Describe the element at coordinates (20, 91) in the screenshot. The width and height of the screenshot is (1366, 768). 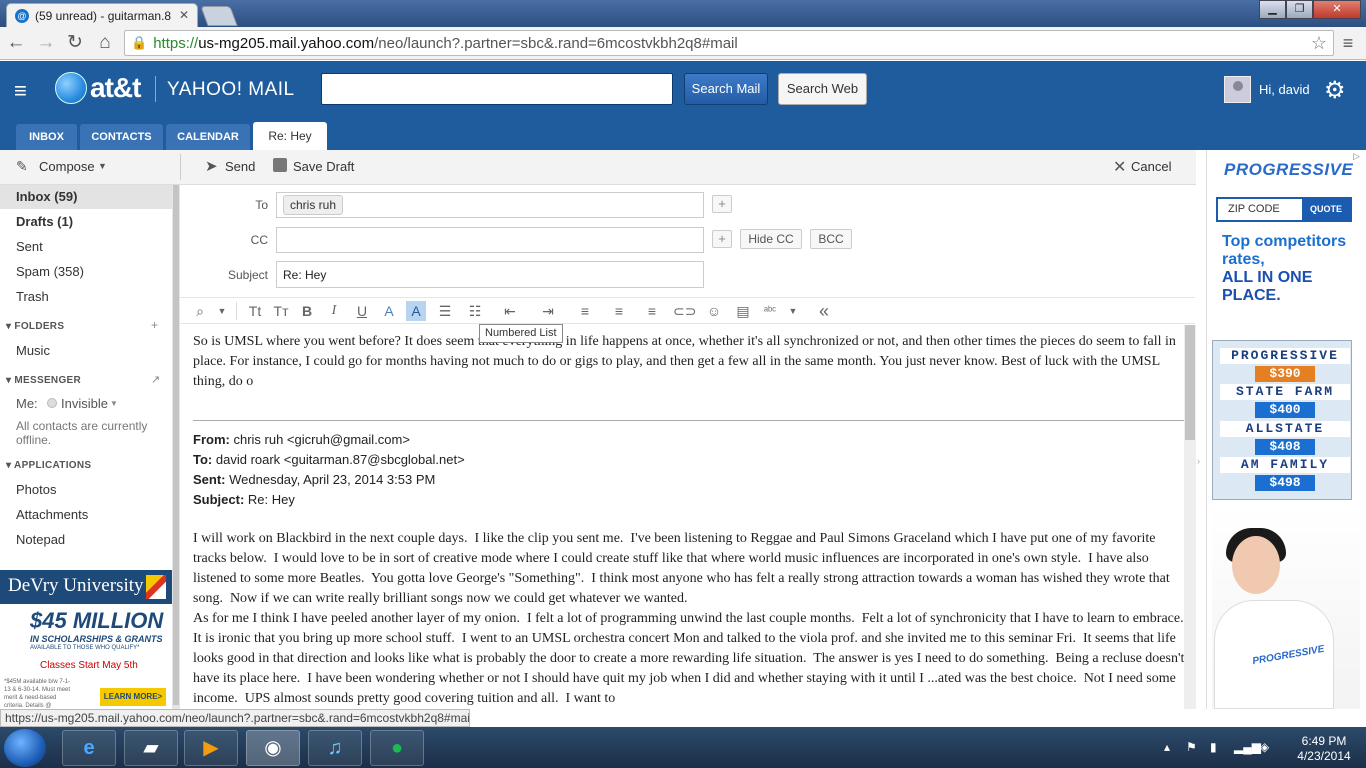
I see `hamburger-menu-icon: ≡` at that location.